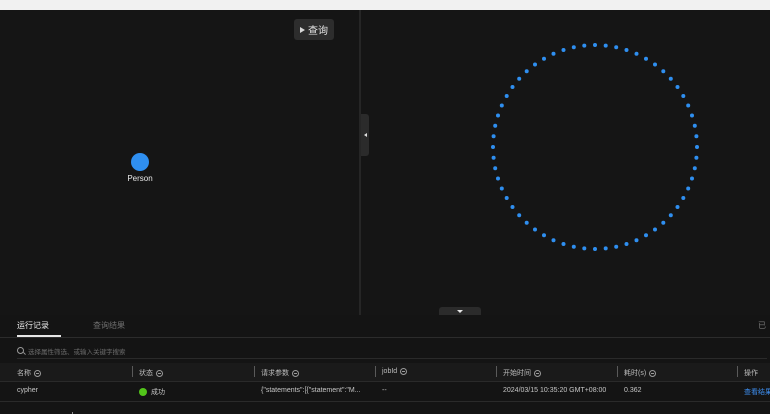  I want to click on col-jobid-header: jobId, so click(395, 371).